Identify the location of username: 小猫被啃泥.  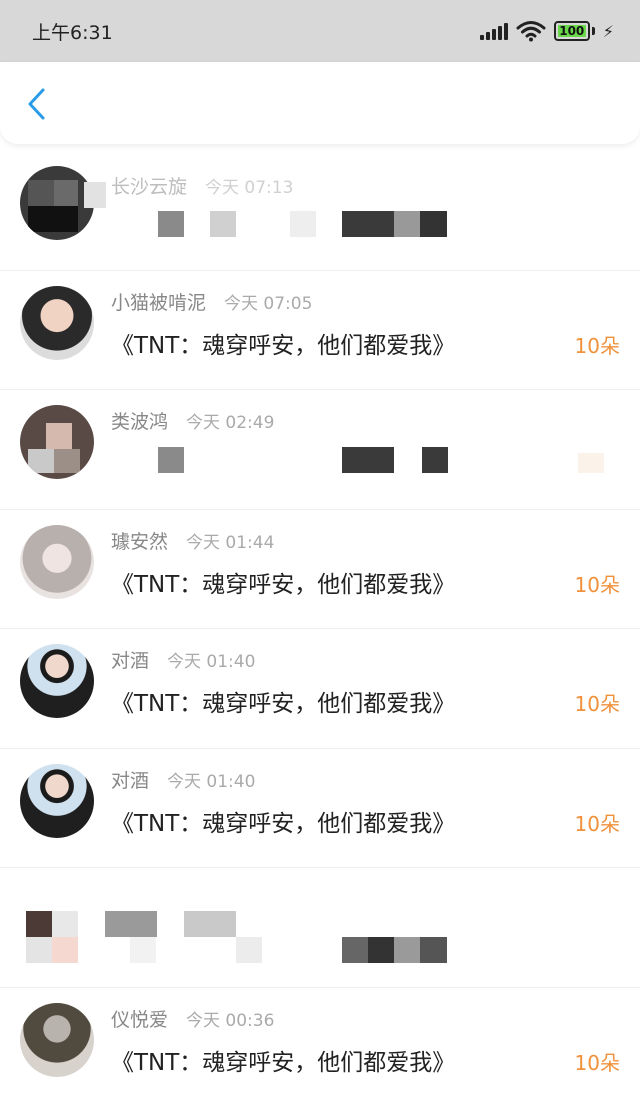
(159, 302).